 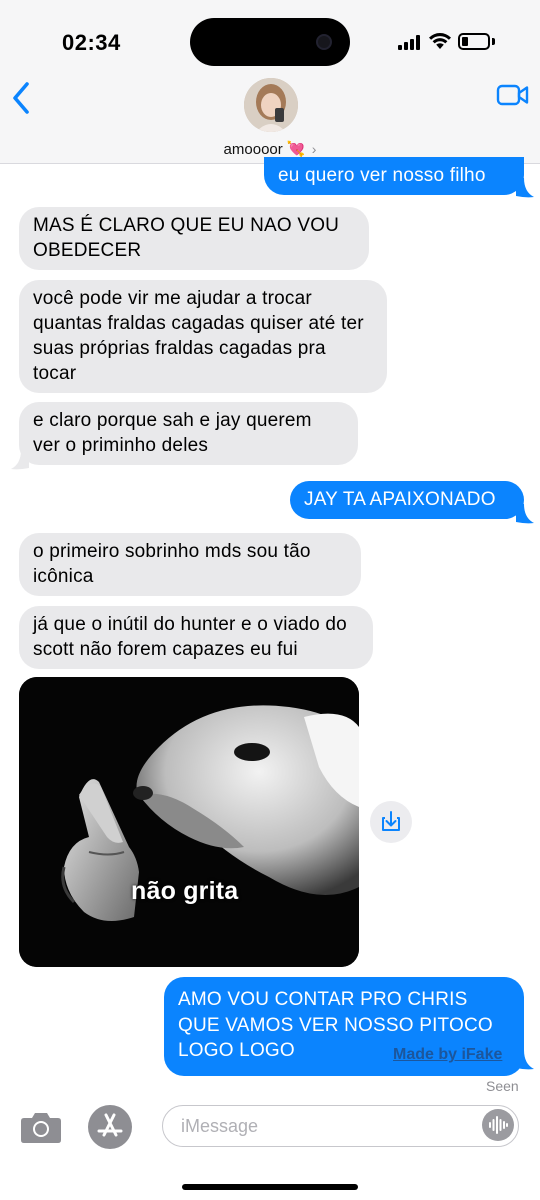 I want to click on avatar, so click(x=271, y=105).